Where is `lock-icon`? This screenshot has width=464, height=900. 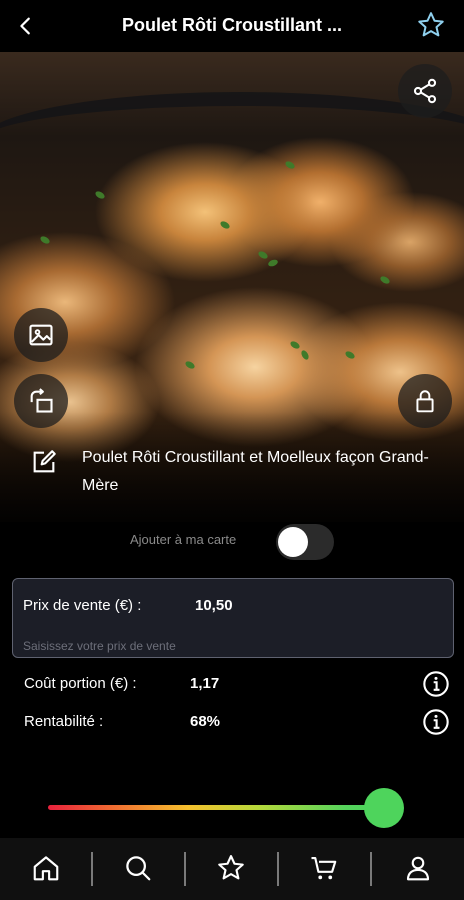
lock-icon is located at coordinates (425, 401).